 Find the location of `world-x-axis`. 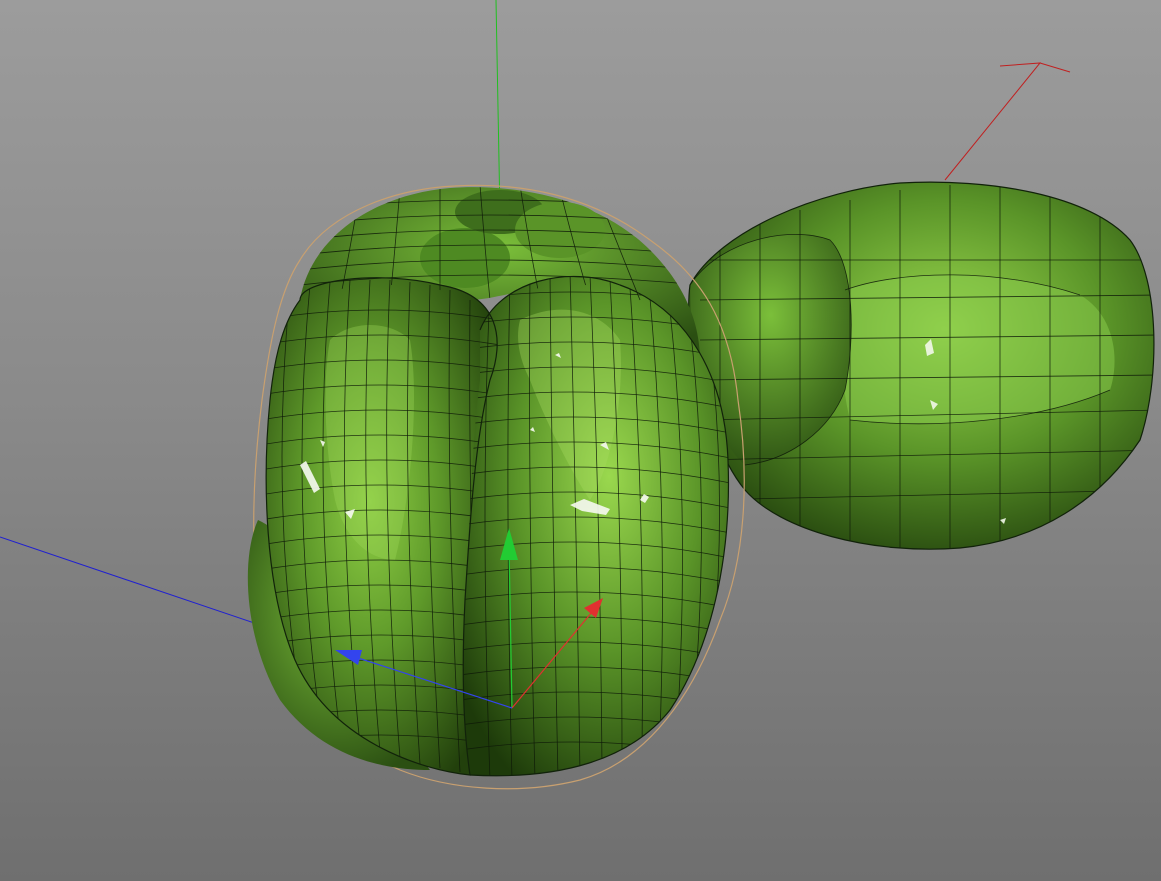

world-x-axis is located at coordinates (1007, 121).